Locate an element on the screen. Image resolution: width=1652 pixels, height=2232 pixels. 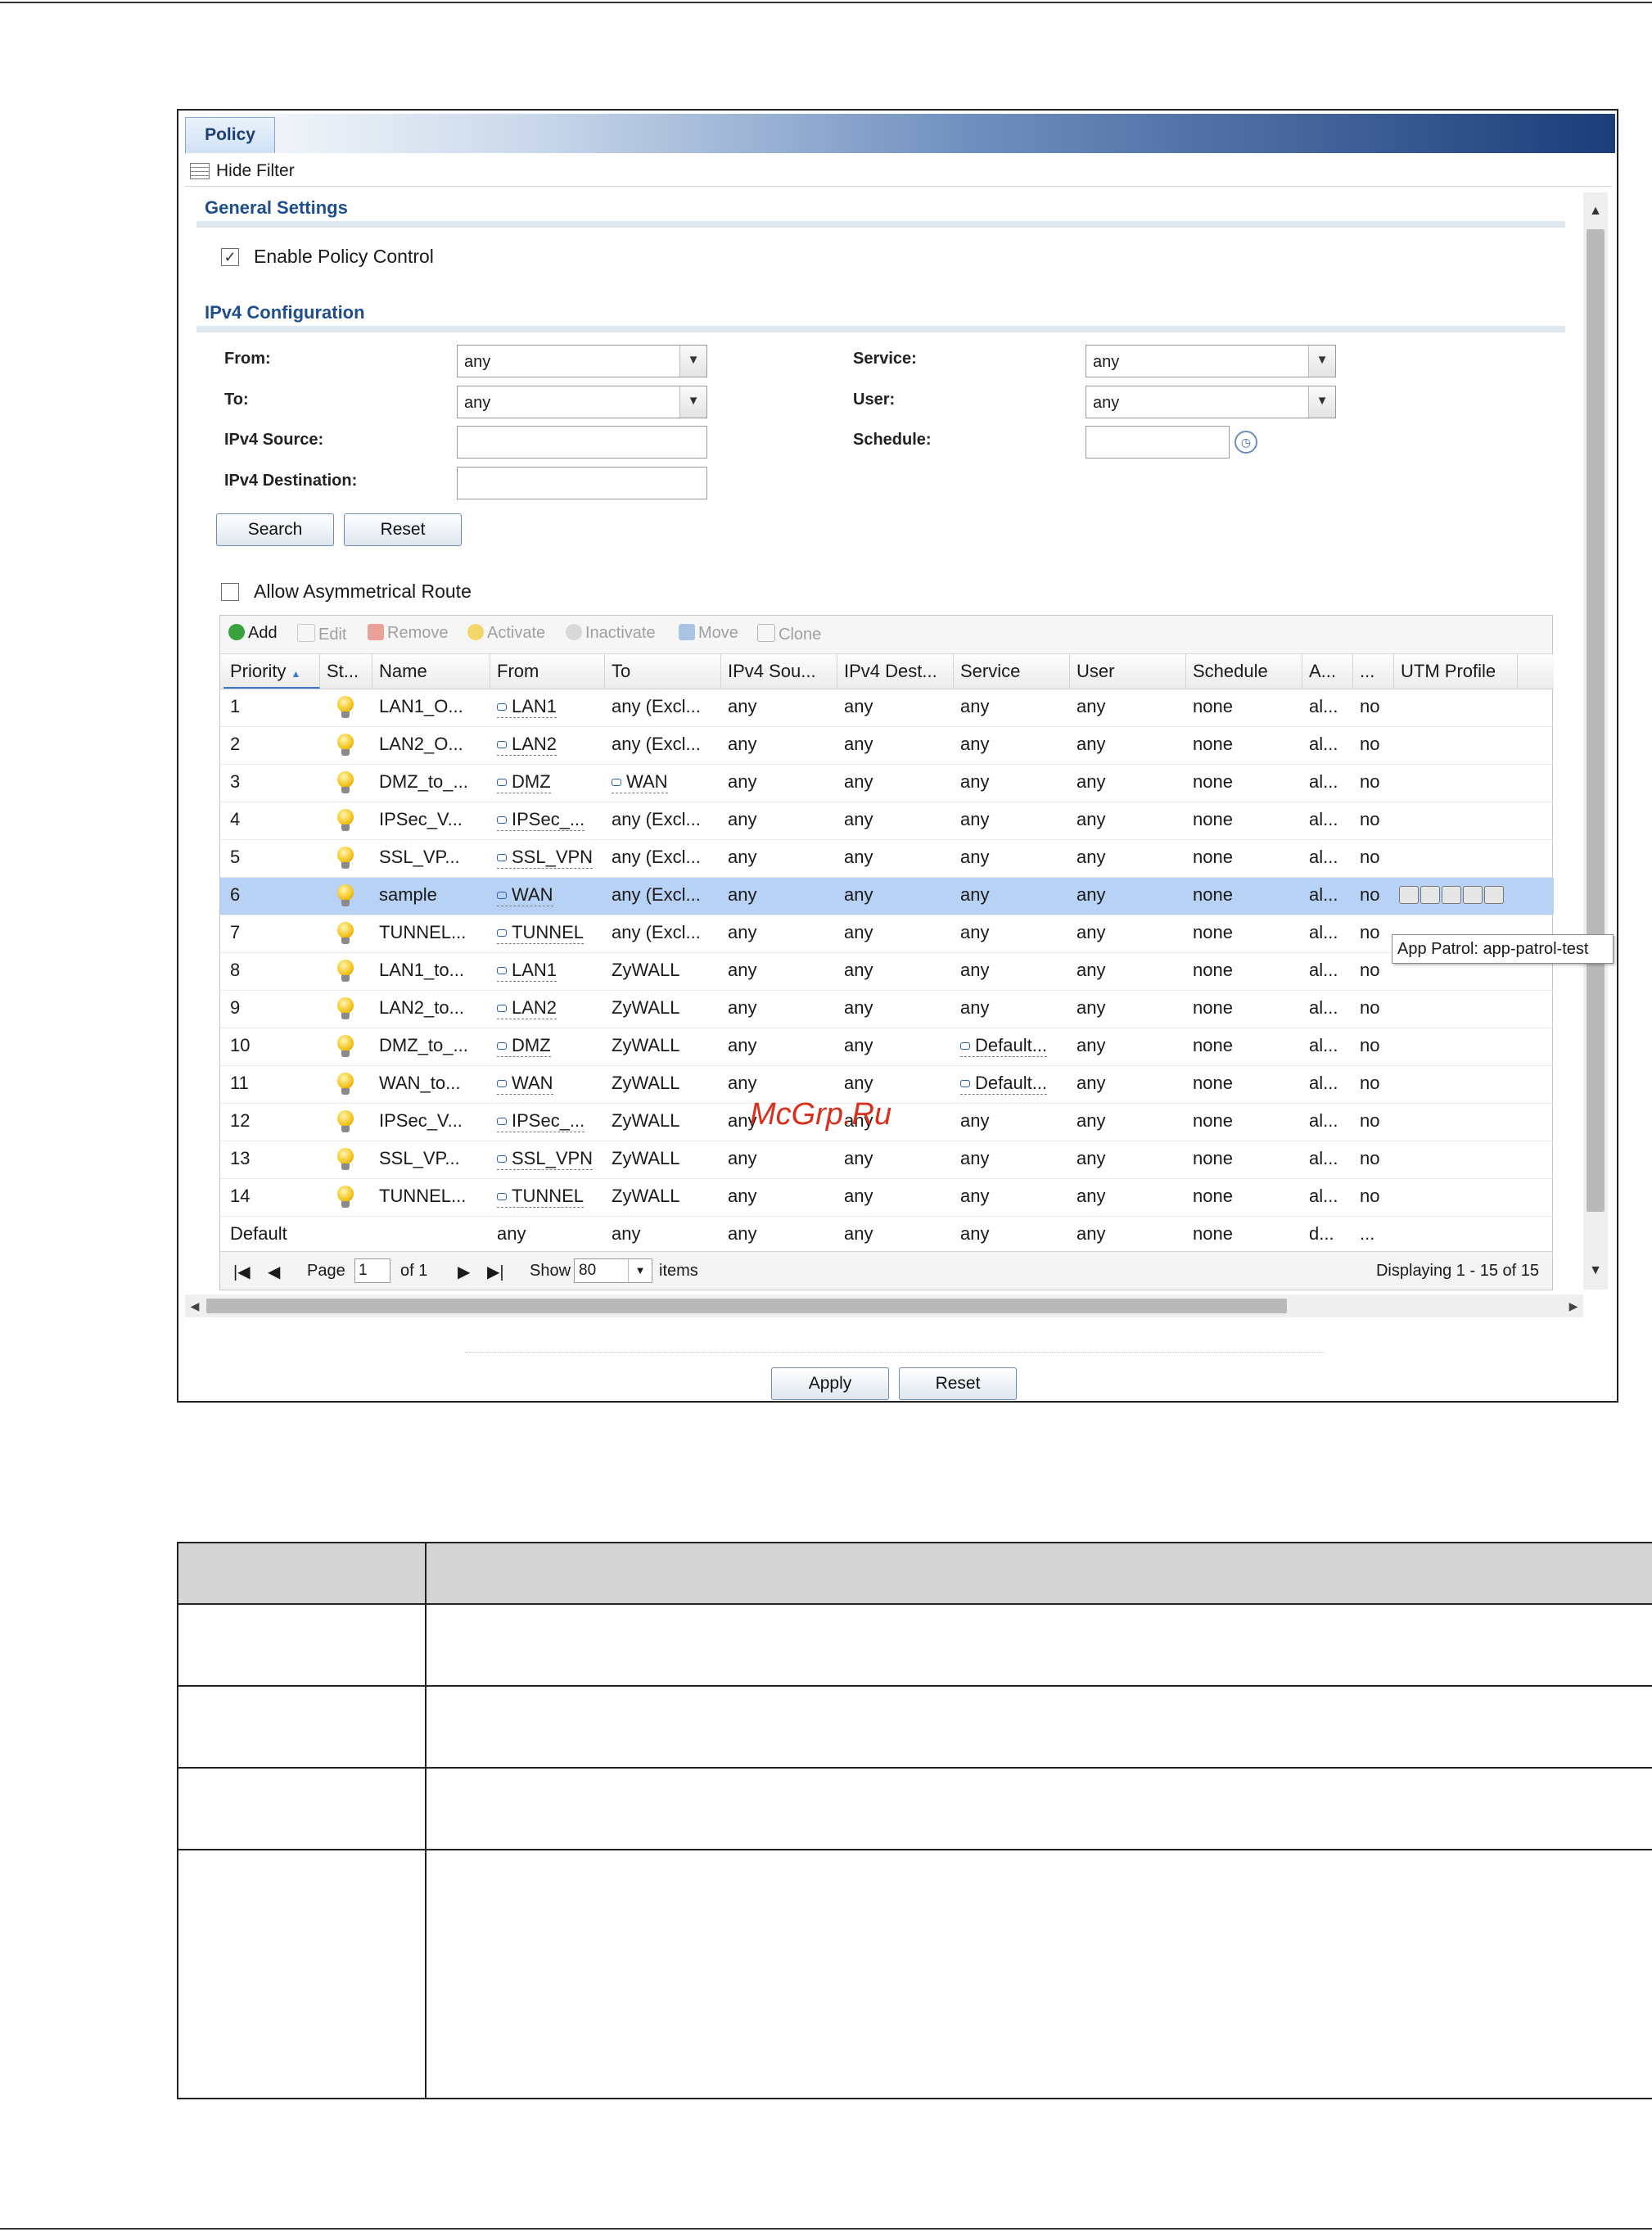
scroll-right-icon: ▶ is located at coordinates (1573, 1305).